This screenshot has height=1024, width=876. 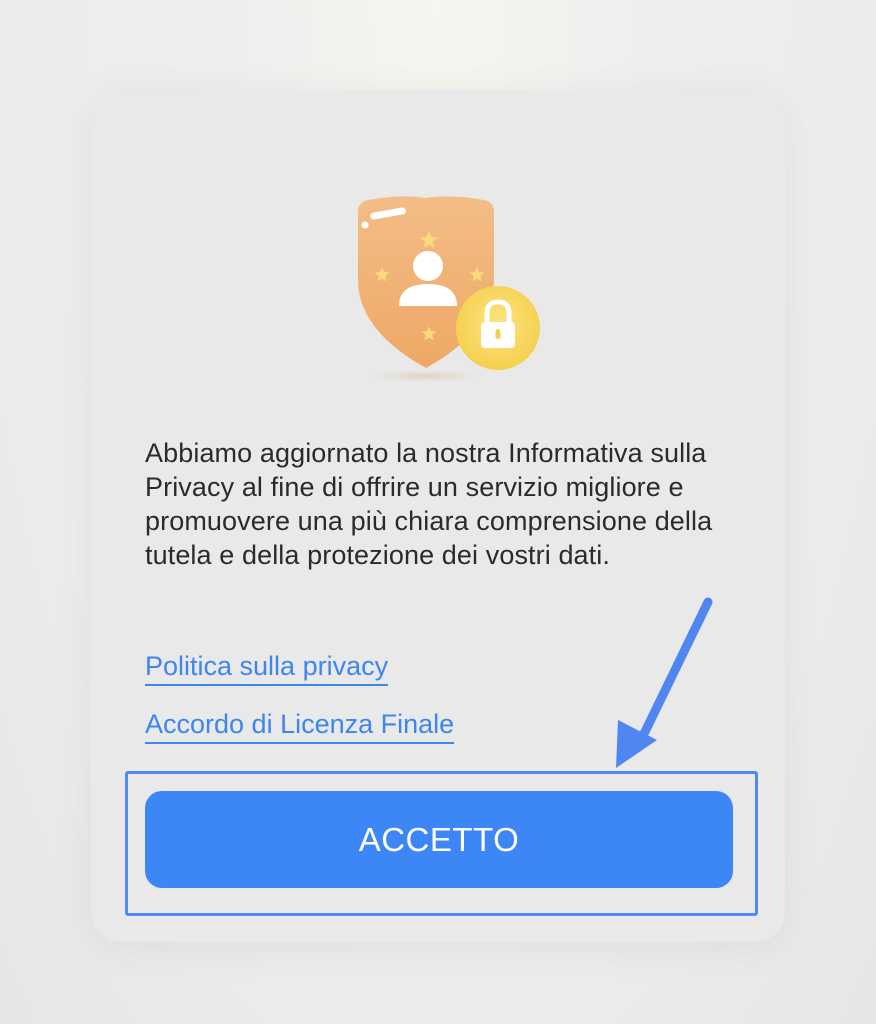 I want to click on accept-button: ACCETTO, so click(x=439, y=839).